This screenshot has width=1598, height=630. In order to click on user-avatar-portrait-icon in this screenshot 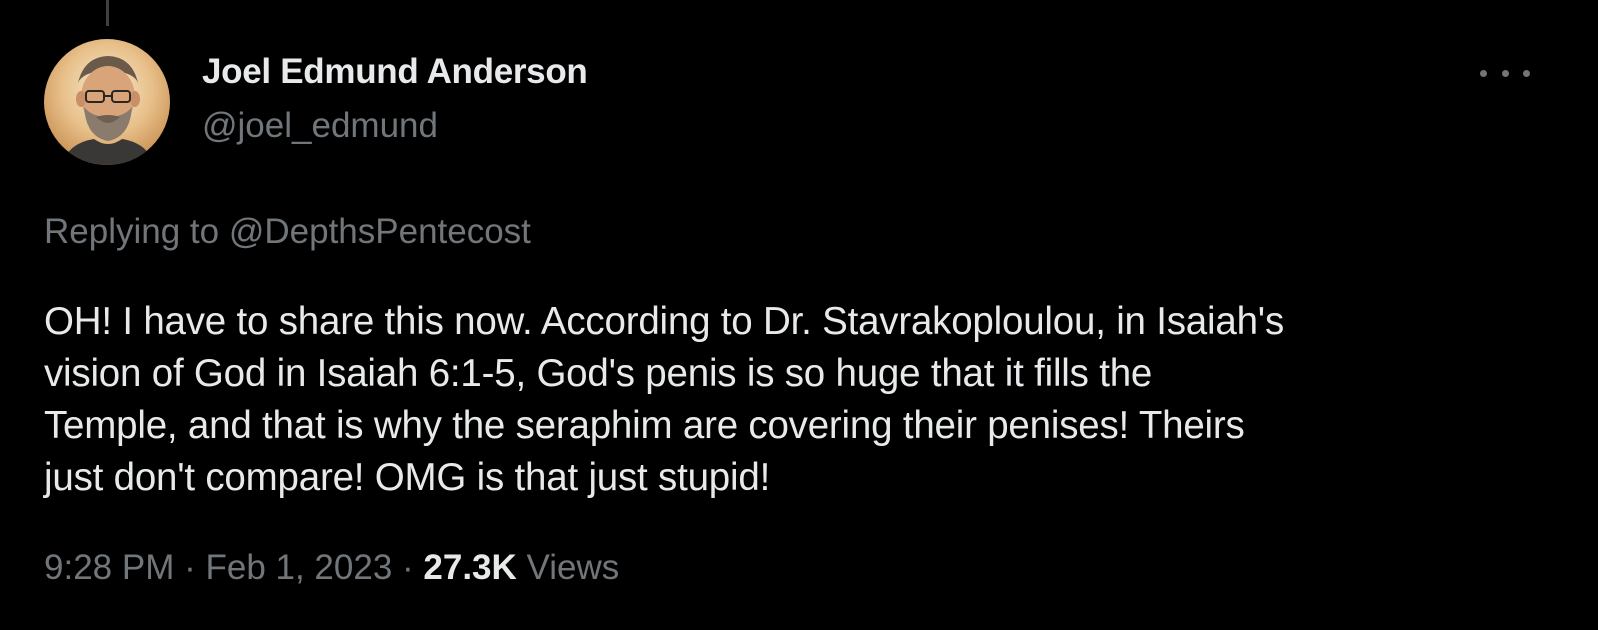, I will do `click(107, 102)`.